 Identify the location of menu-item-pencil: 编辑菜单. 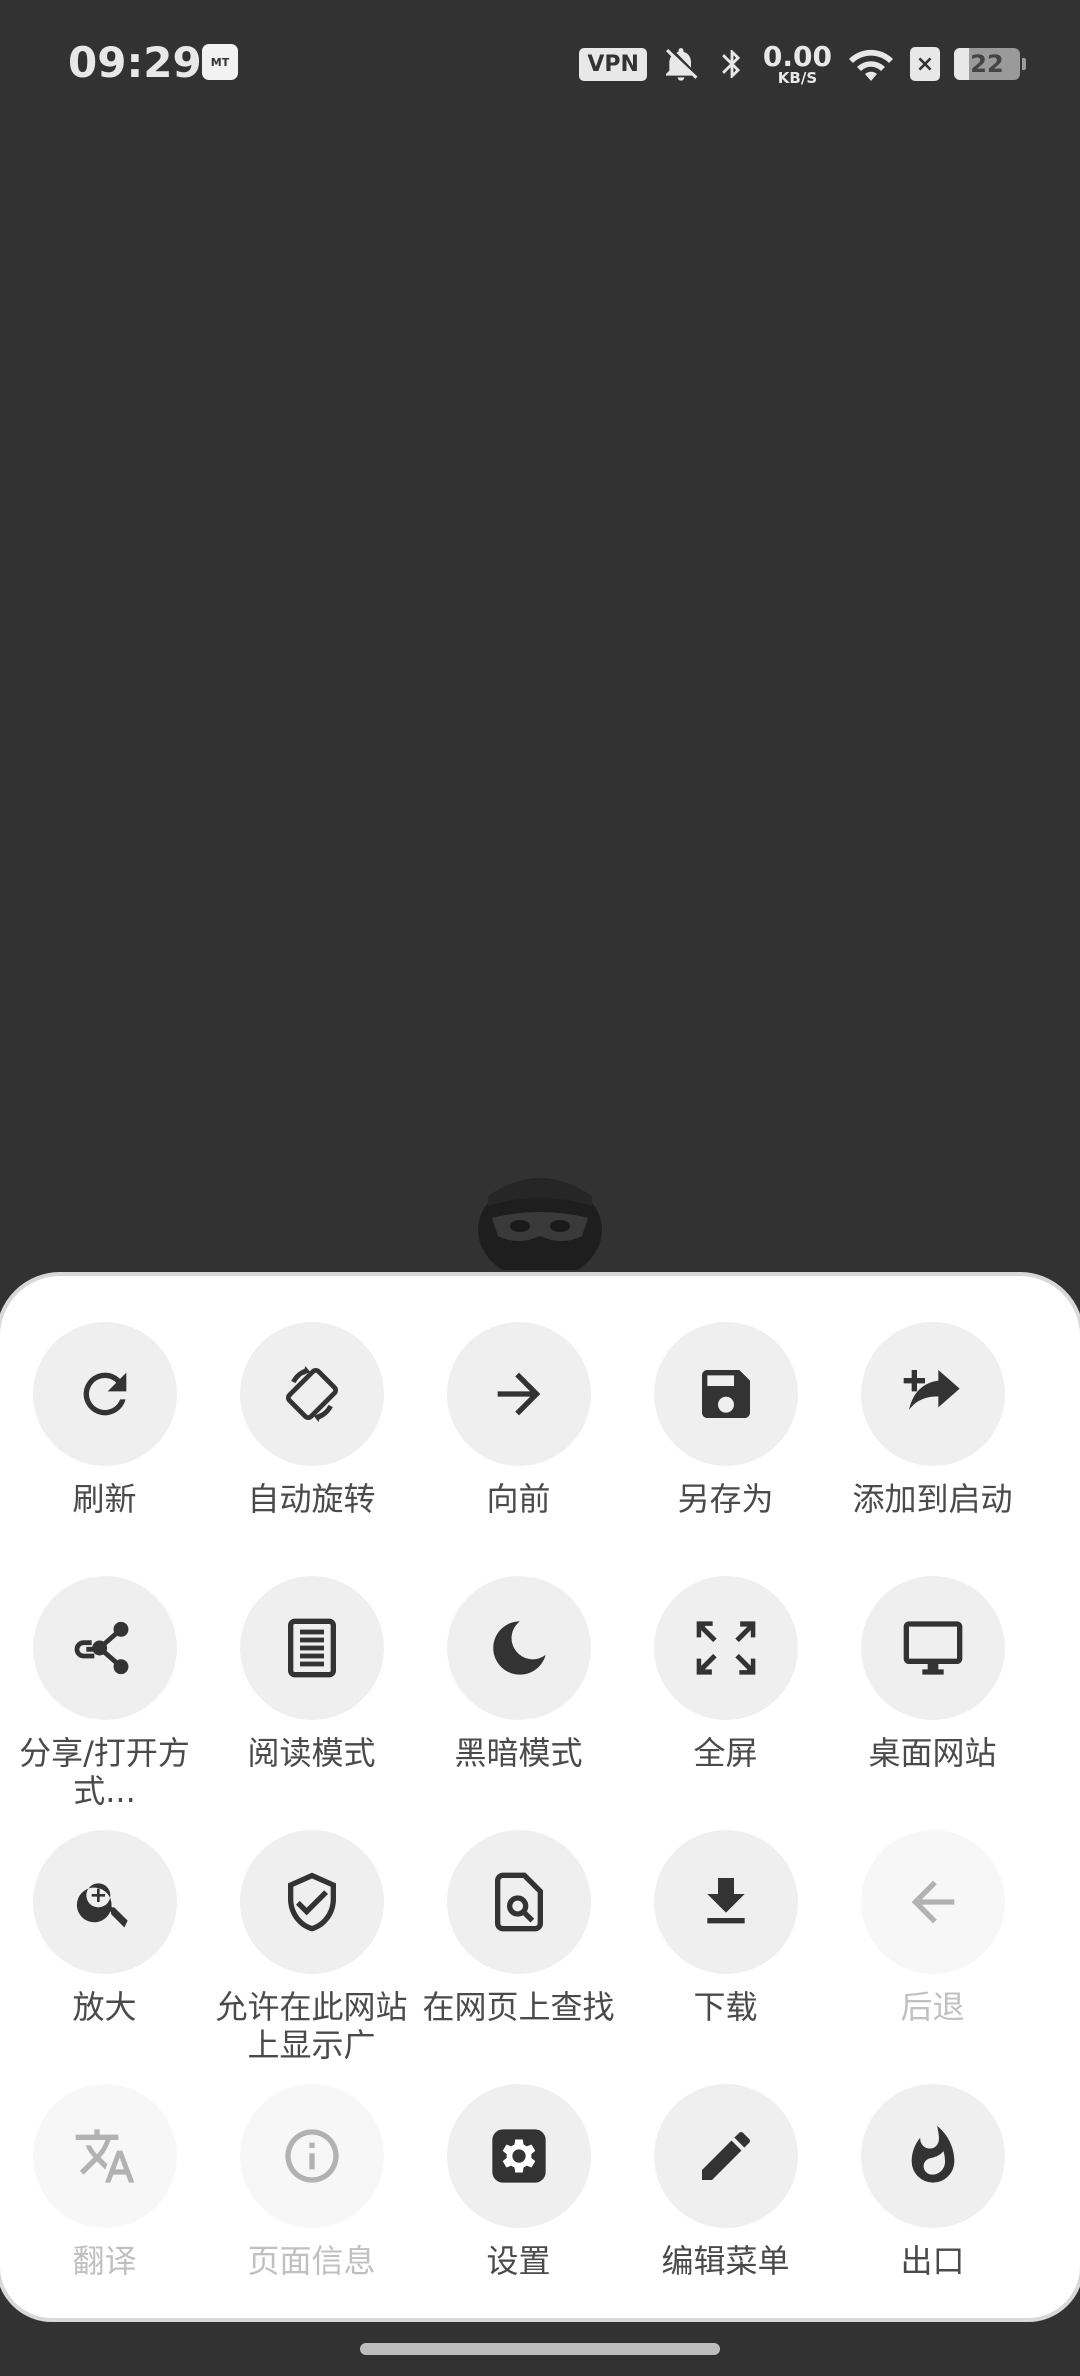
(726, 2182).